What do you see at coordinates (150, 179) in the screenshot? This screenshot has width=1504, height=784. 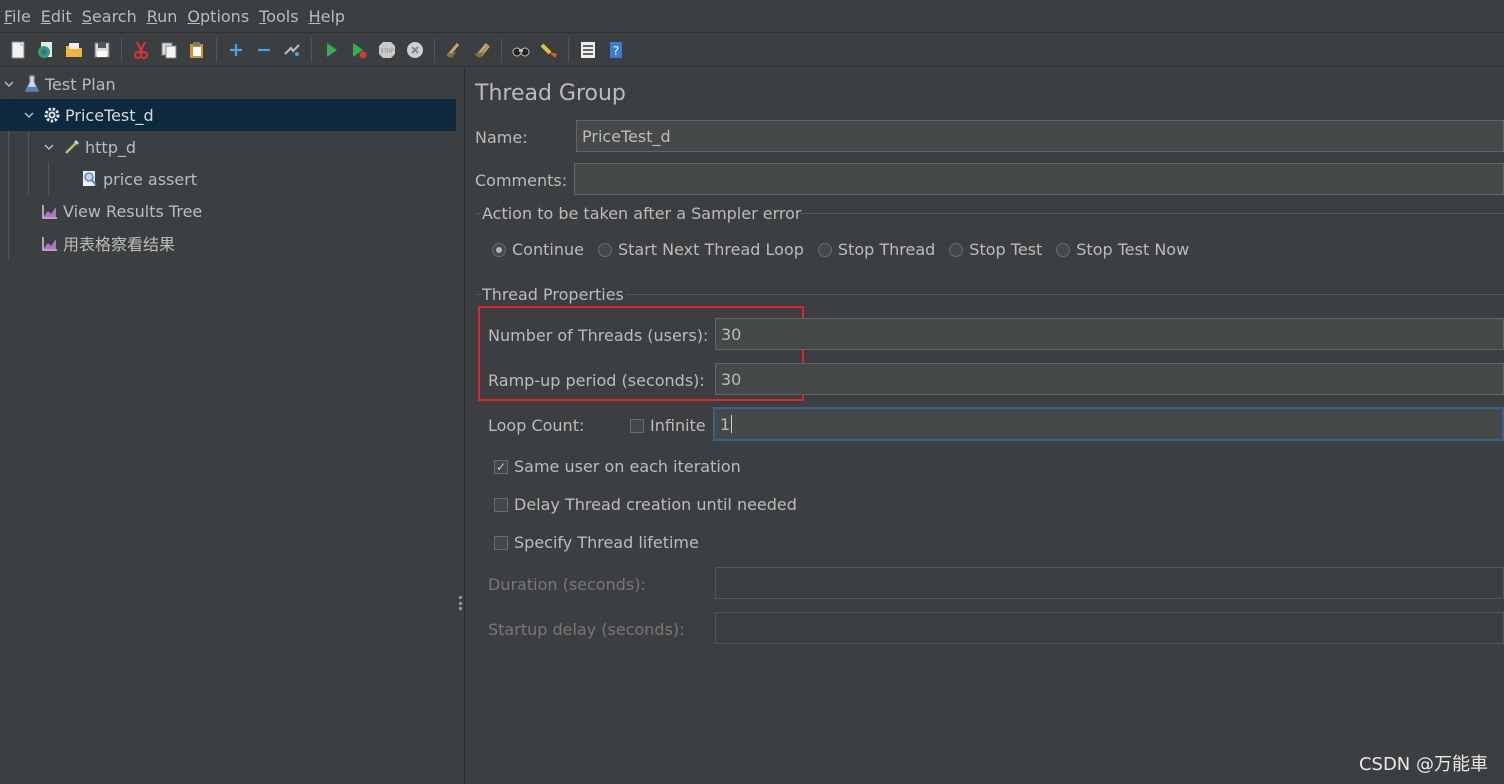 I see `tree-node-label: price assert` at bounding box center [150, 179].